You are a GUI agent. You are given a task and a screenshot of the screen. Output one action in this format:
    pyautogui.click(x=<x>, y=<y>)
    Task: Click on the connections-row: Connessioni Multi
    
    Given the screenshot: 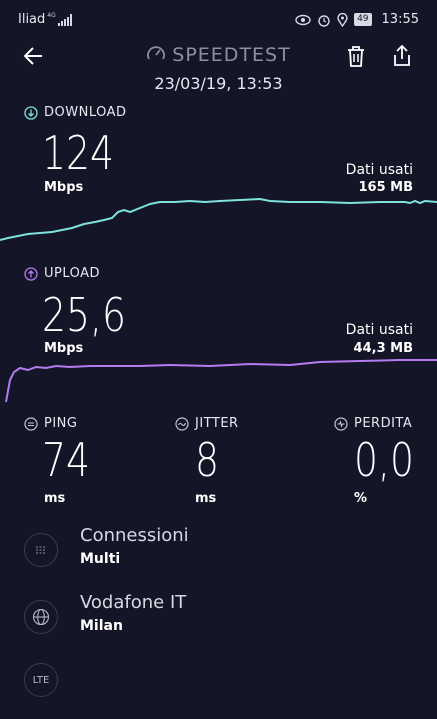 What is the action you would take?
    pyautogui.click(x=219, y=549)
    